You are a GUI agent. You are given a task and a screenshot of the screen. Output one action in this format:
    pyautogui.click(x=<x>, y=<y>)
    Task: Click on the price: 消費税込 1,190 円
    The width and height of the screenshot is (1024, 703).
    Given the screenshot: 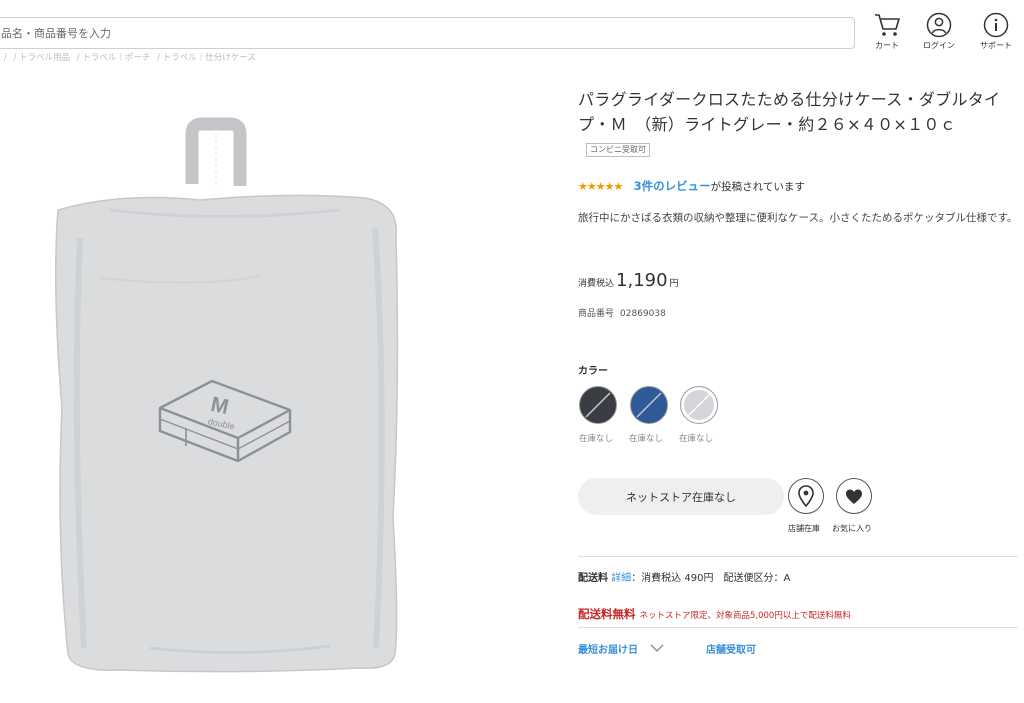 What is the action you would take?
    pyautogui.click(x=628, y=280)
    